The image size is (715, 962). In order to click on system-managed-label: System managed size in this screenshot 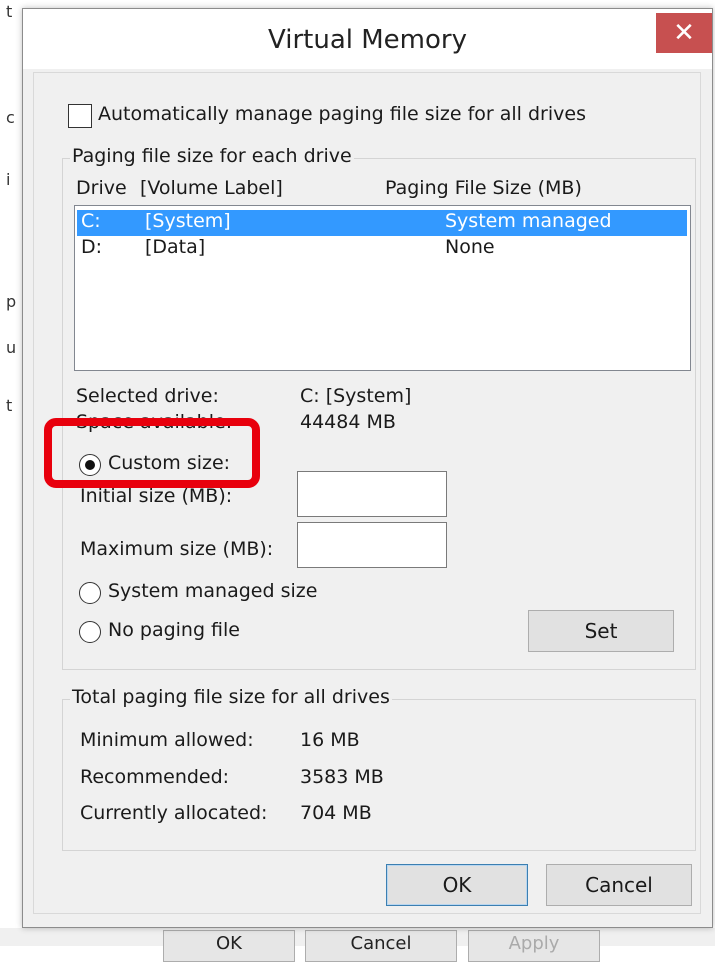, I will do `click(212, 591)`.